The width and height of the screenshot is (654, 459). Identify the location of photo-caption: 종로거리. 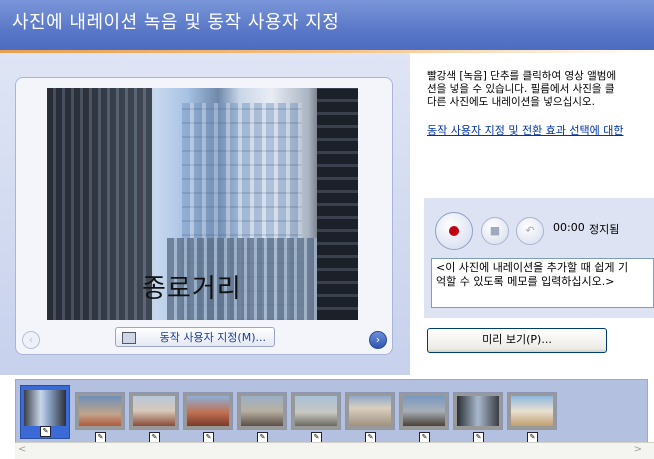
(192, 289).